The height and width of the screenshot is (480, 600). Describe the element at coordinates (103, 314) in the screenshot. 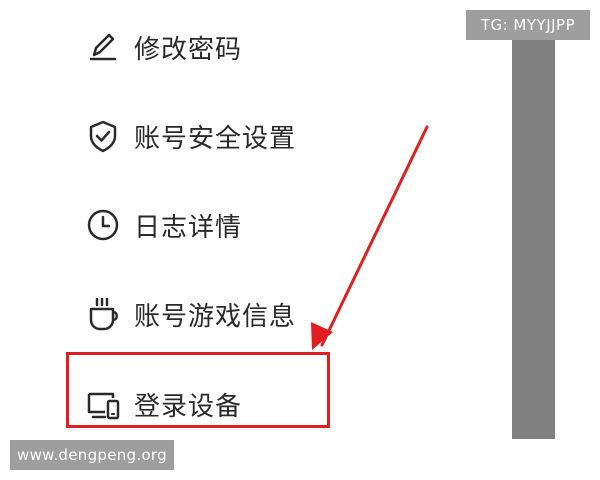

I see `coffee-cup-icon` at that location.